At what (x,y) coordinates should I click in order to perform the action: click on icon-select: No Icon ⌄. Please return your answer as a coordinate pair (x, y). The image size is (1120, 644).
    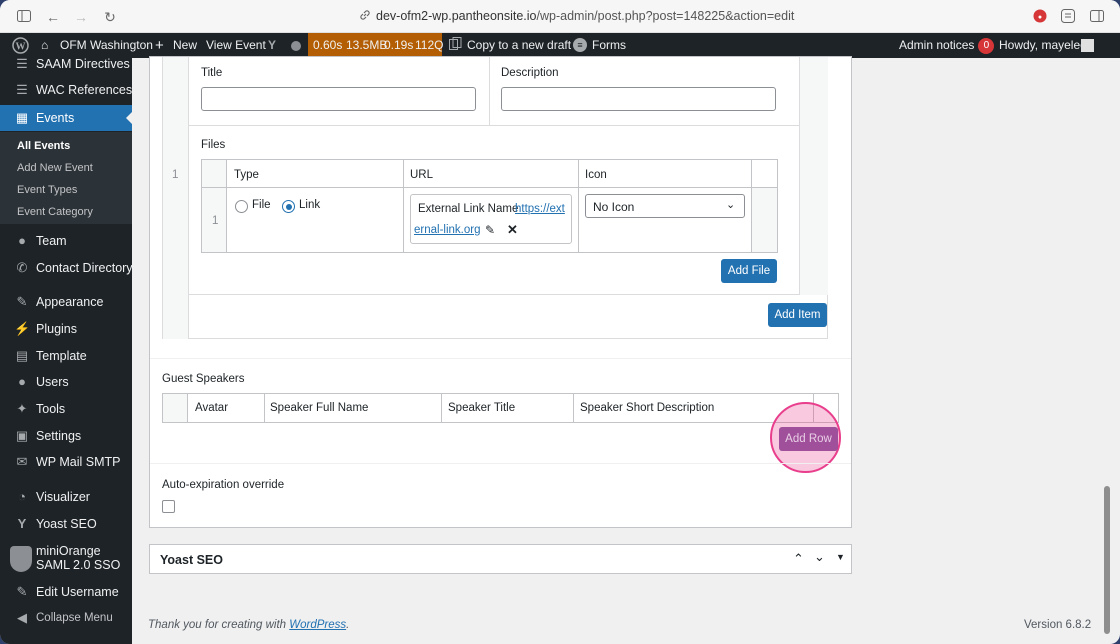
    Looking at the image, I should click on (665, 206).